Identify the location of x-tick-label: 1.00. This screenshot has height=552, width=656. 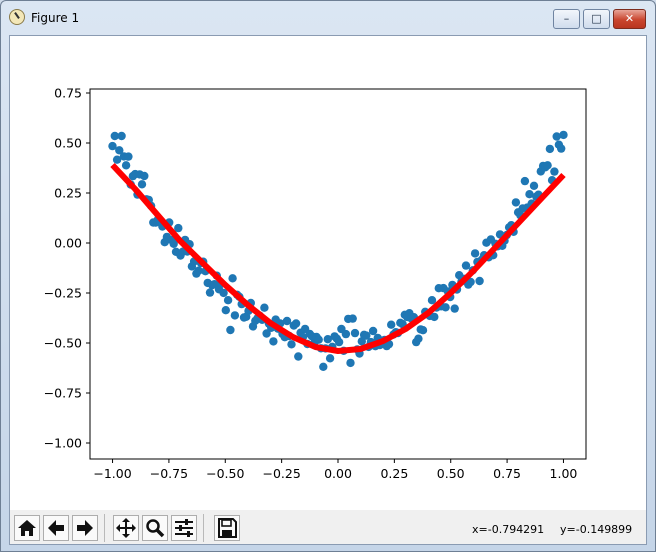
(564, 473).